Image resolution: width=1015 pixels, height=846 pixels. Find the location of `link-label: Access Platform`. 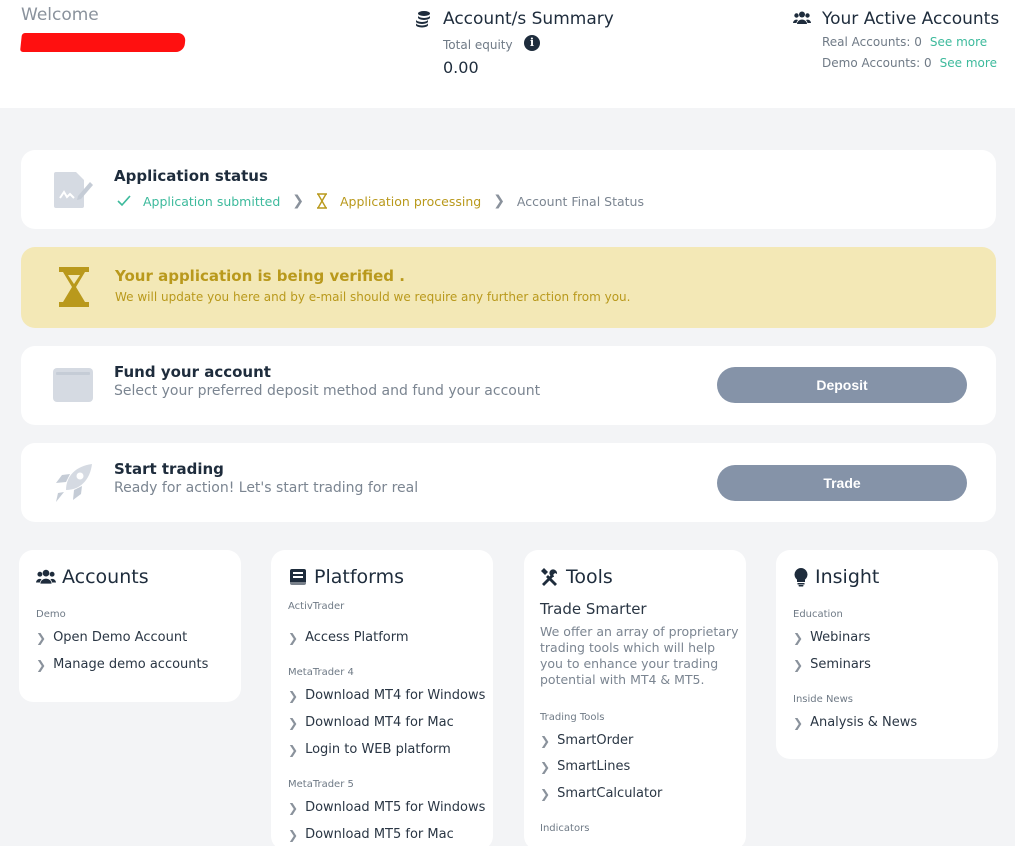

link-label: Access Platform is located at coordinates (357, 637).